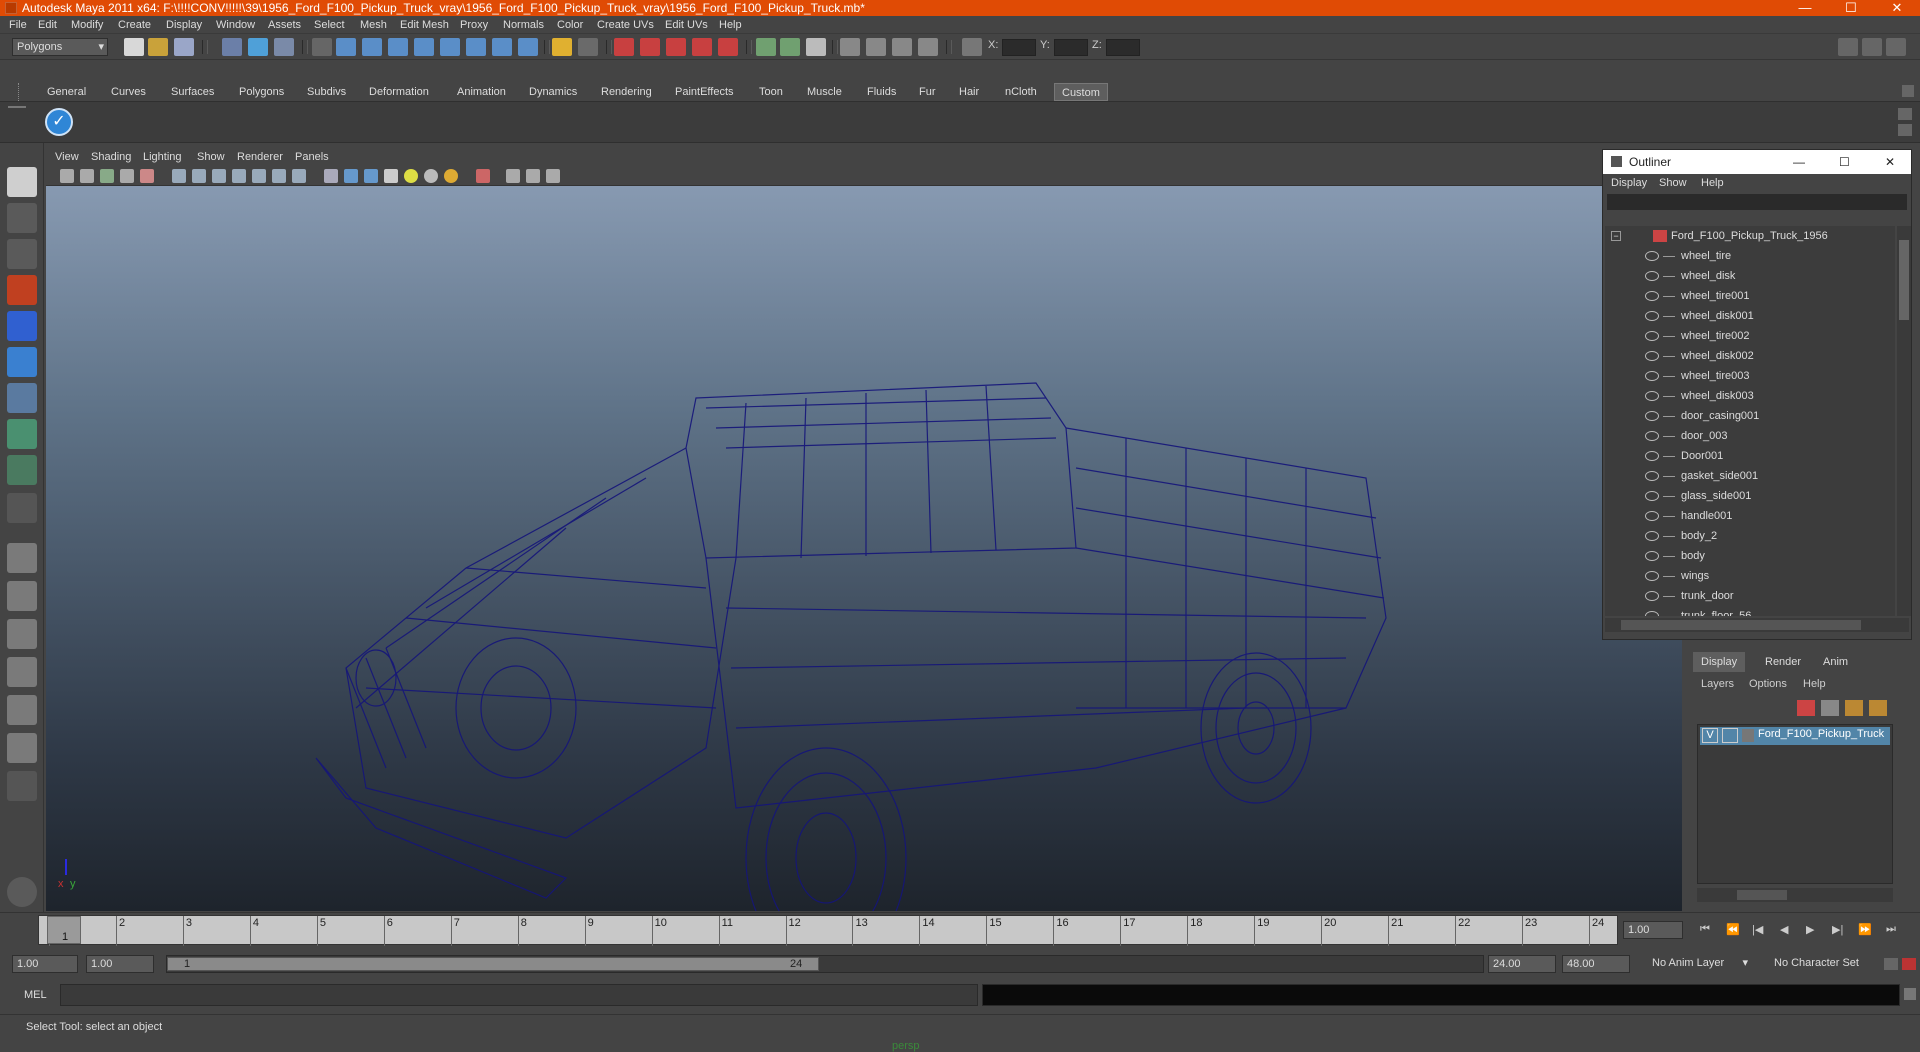  What do you see at coordinates (1123, 47) in the screenshot?
I see `z-field` at bounding box center [1123, 47].